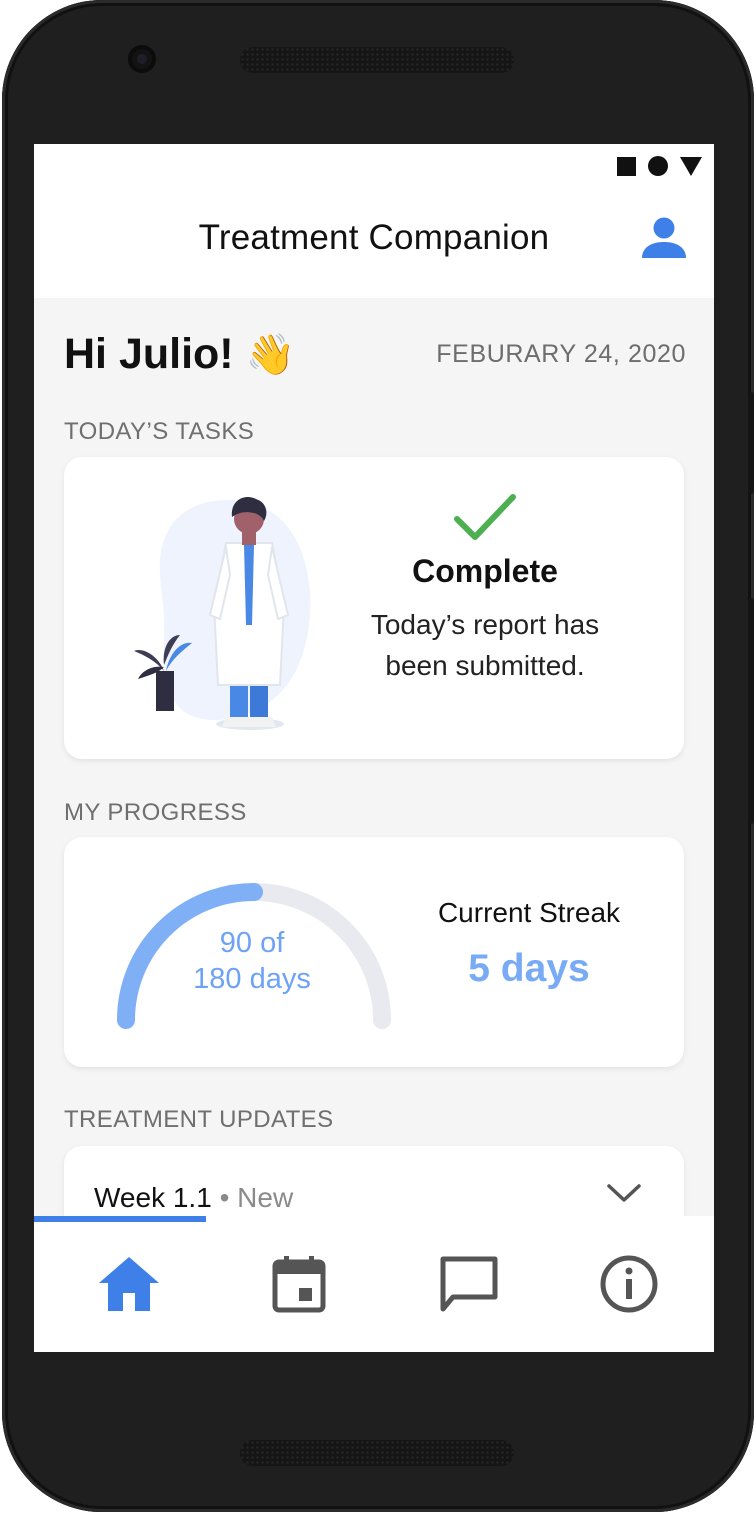  Describe the element at coordinates (529, 912) in the screenshot. I see `streak-label: Current Streak` at that location.